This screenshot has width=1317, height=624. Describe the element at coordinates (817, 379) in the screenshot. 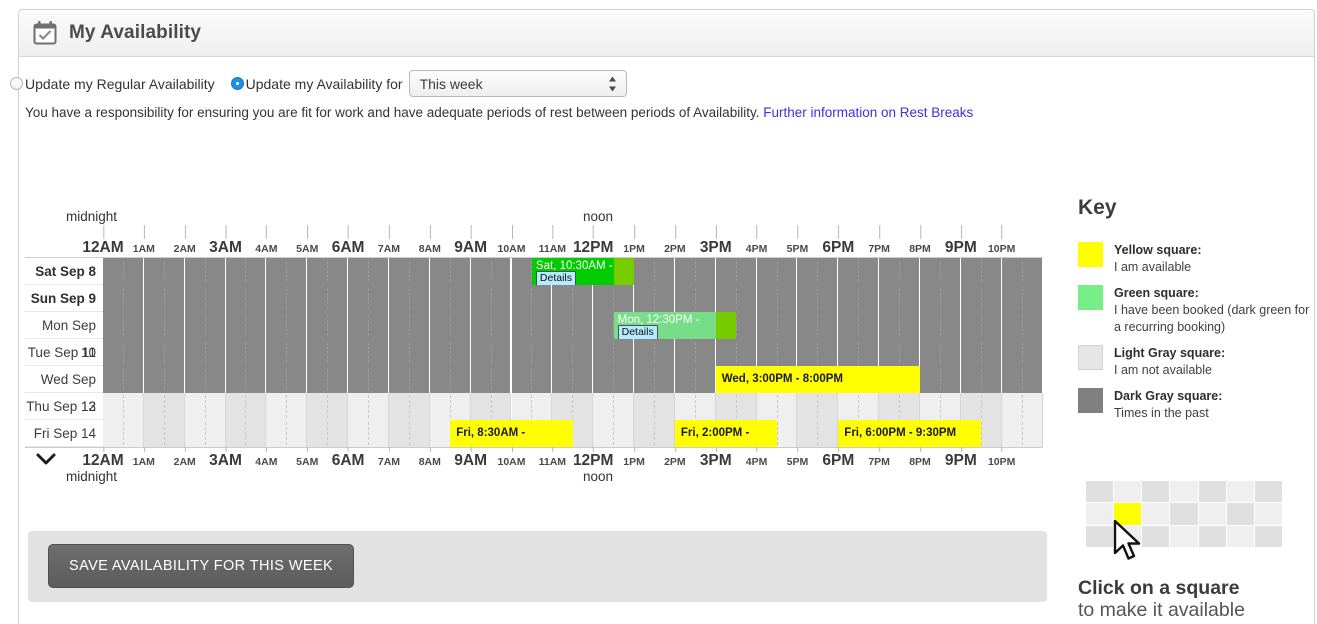

I see `availability-block: Wed, 3:00PM - 8:00PM` at that location.